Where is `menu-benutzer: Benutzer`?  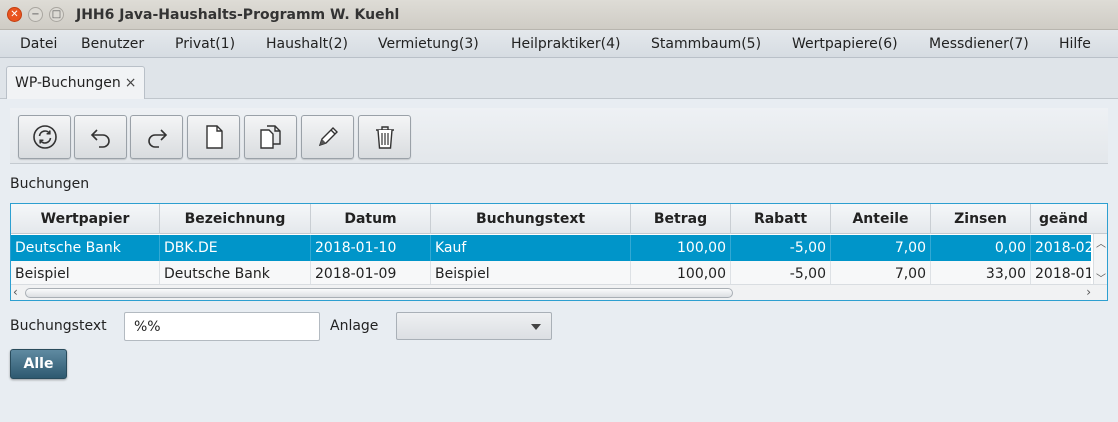 menu-benutzer: Benutzer is located at coordinates (112, 44).